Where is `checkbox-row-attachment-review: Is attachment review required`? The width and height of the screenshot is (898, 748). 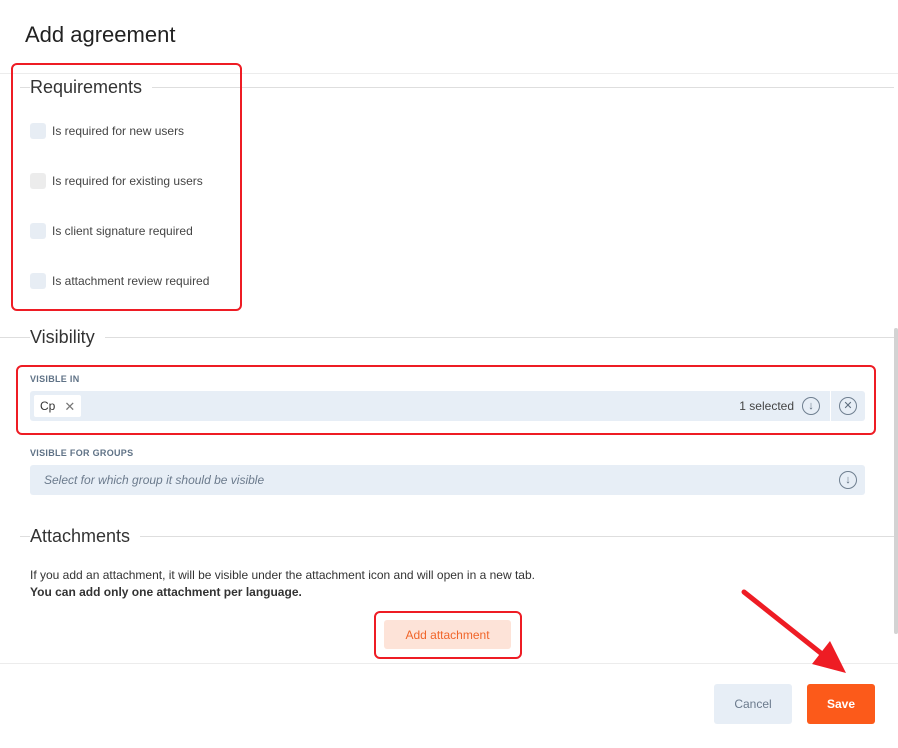
checkbox-row-attachment-review: Is attachment review required is located at coordinates (119, 281).